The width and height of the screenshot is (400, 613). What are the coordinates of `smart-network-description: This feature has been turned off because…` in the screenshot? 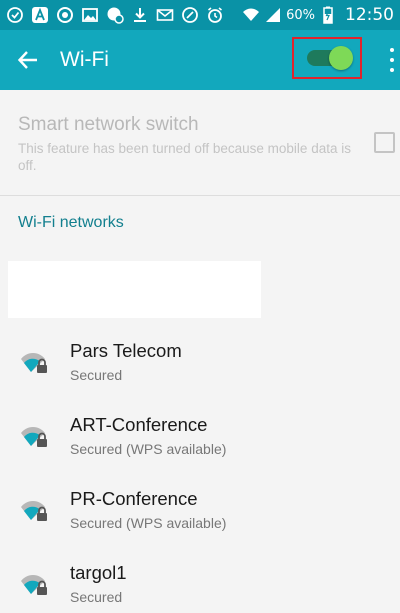 It's located at (184, 157).